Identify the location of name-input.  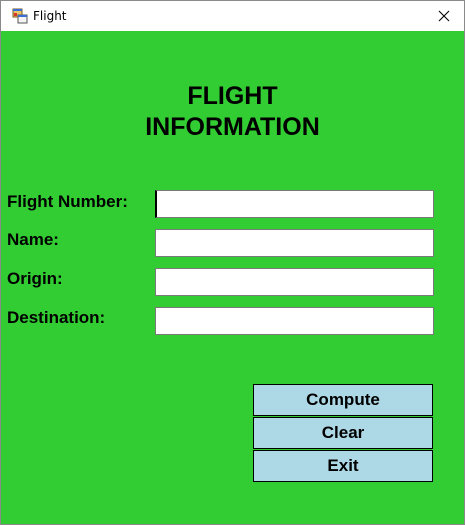
(294, 243).